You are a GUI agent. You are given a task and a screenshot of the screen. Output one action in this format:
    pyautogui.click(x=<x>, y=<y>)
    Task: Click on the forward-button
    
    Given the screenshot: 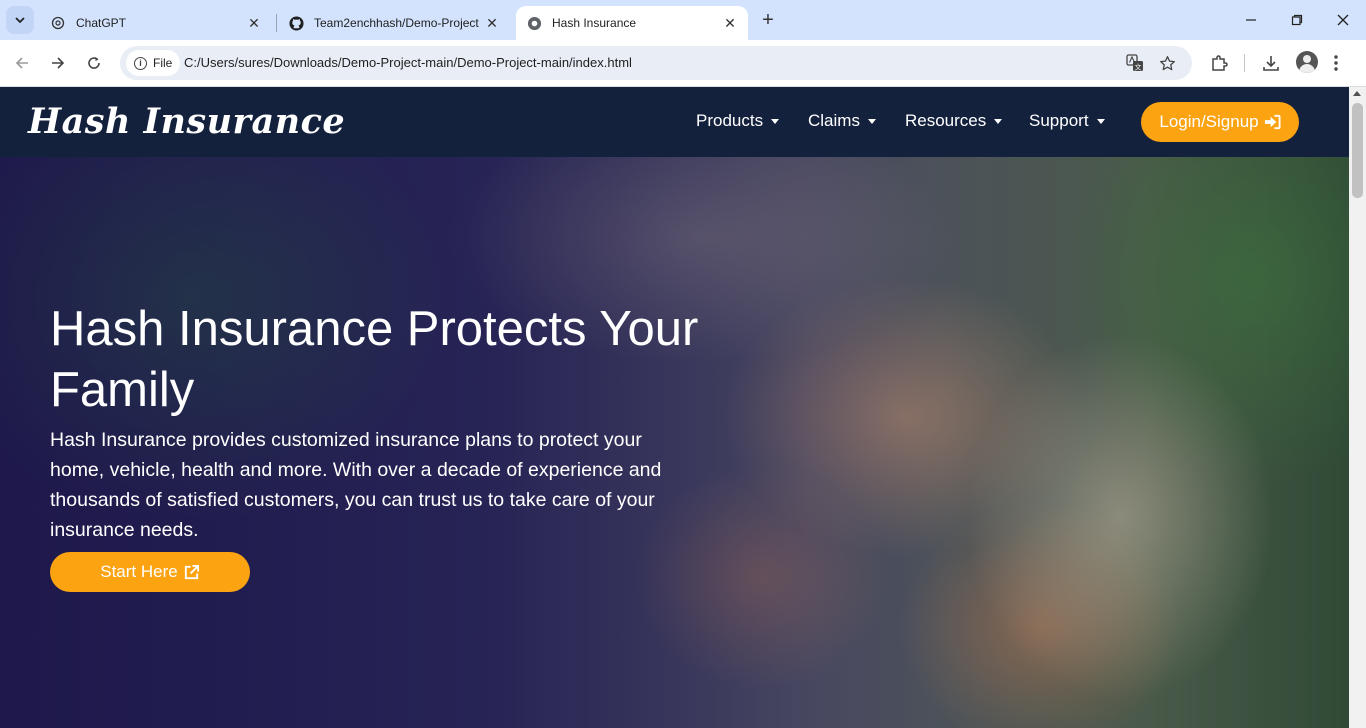 What is the action you would take?
    pyautogui.click(x=58, y=63)
    